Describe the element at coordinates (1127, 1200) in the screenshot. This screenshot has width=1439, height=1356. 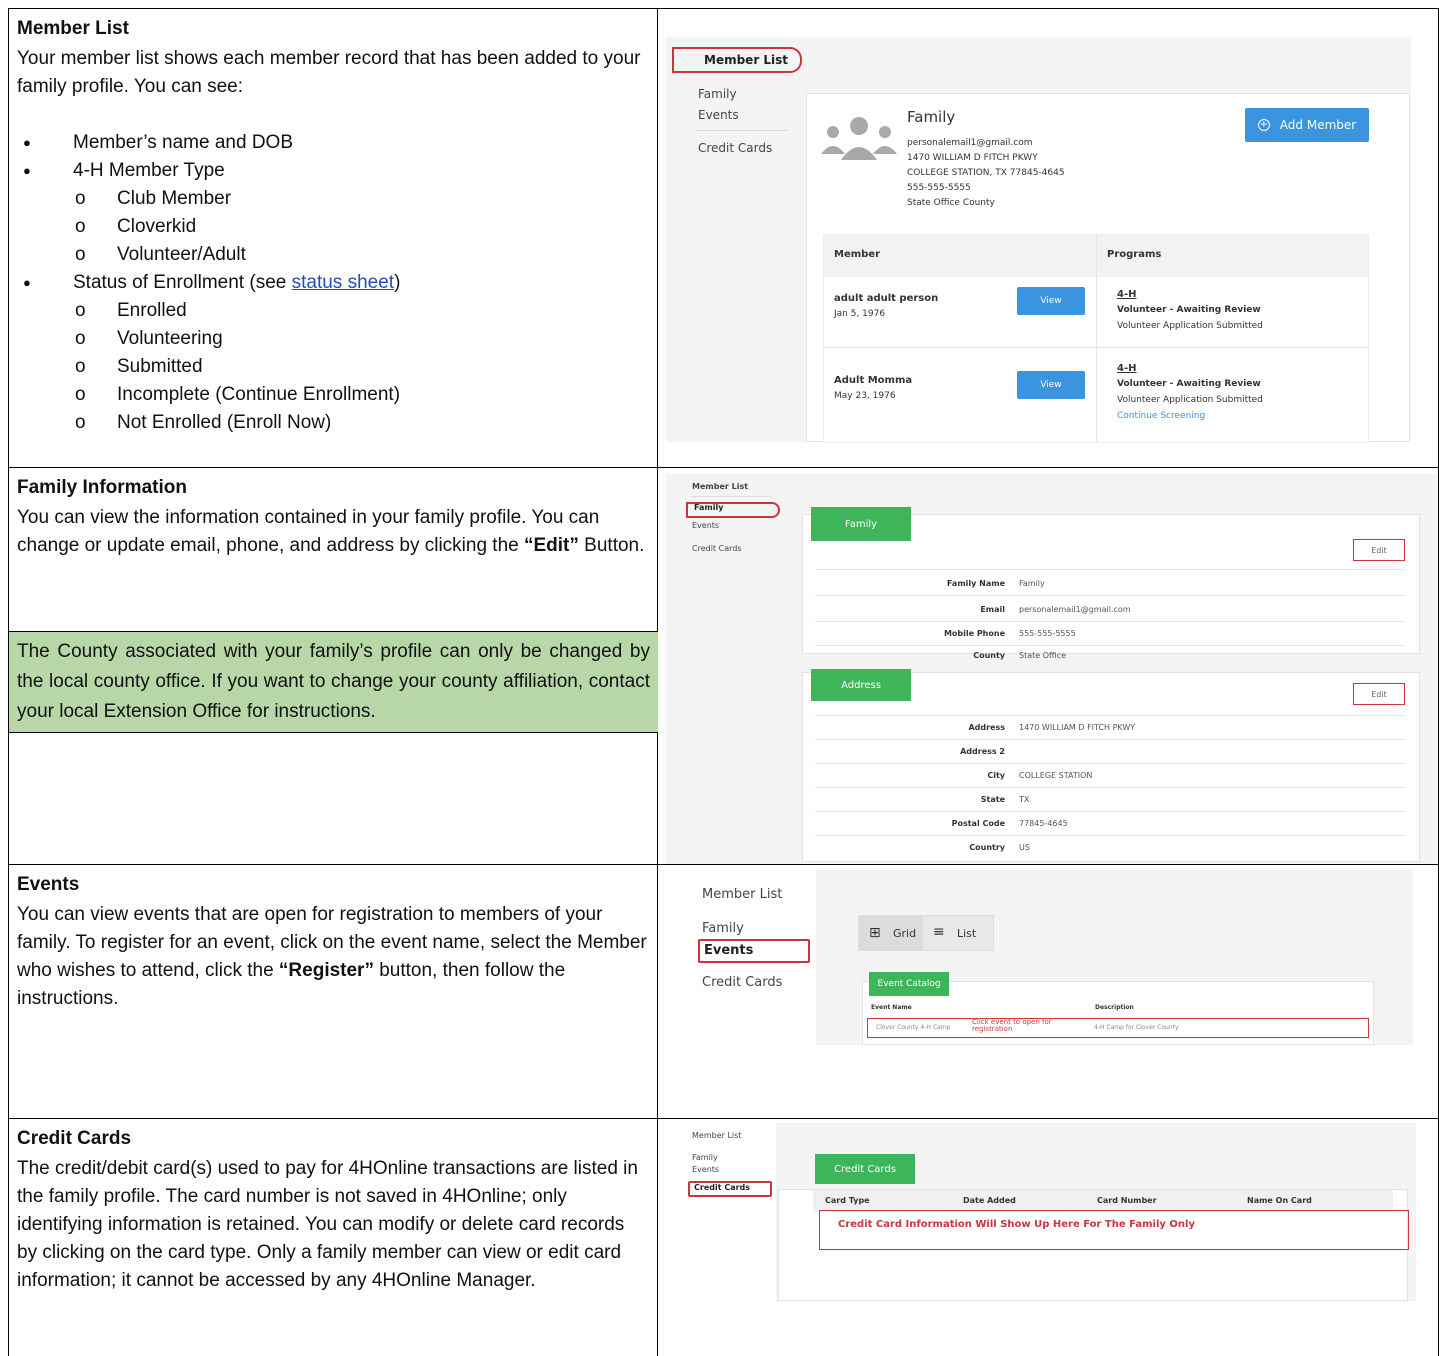
I see `column-header: Card Number` at that location.